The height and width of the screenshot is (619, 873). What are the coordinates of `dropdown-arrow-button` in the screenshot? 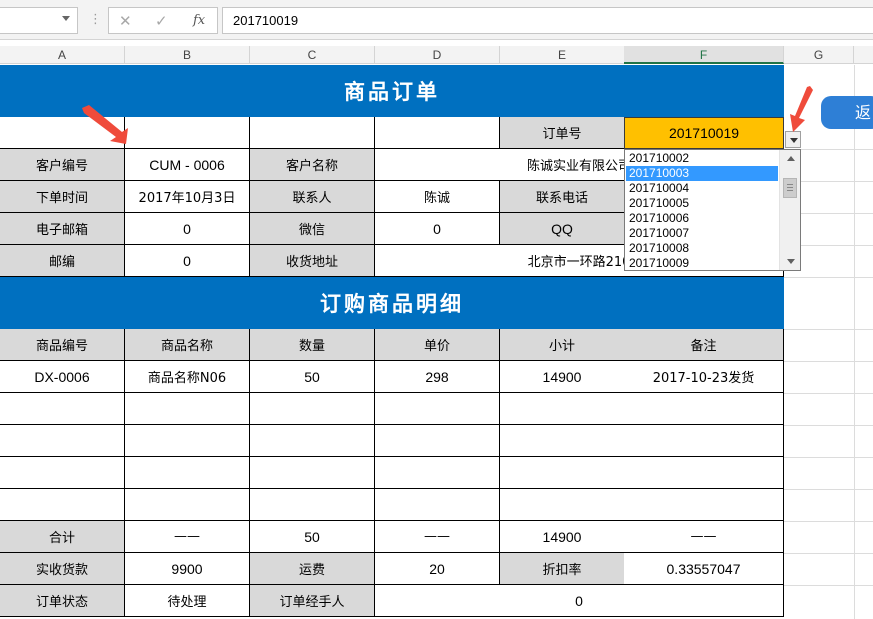 It's located at (793, 139).